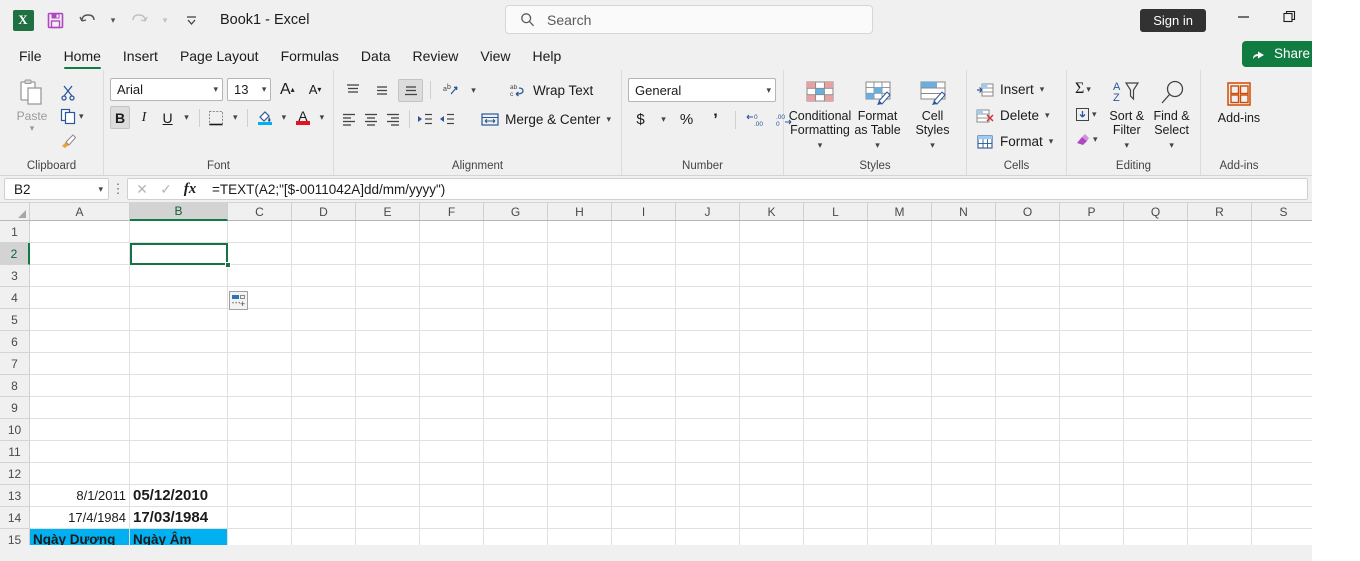 The width and height of the screenshot is (1360, 561). I want to click on cell-A14, so click(80, 254).